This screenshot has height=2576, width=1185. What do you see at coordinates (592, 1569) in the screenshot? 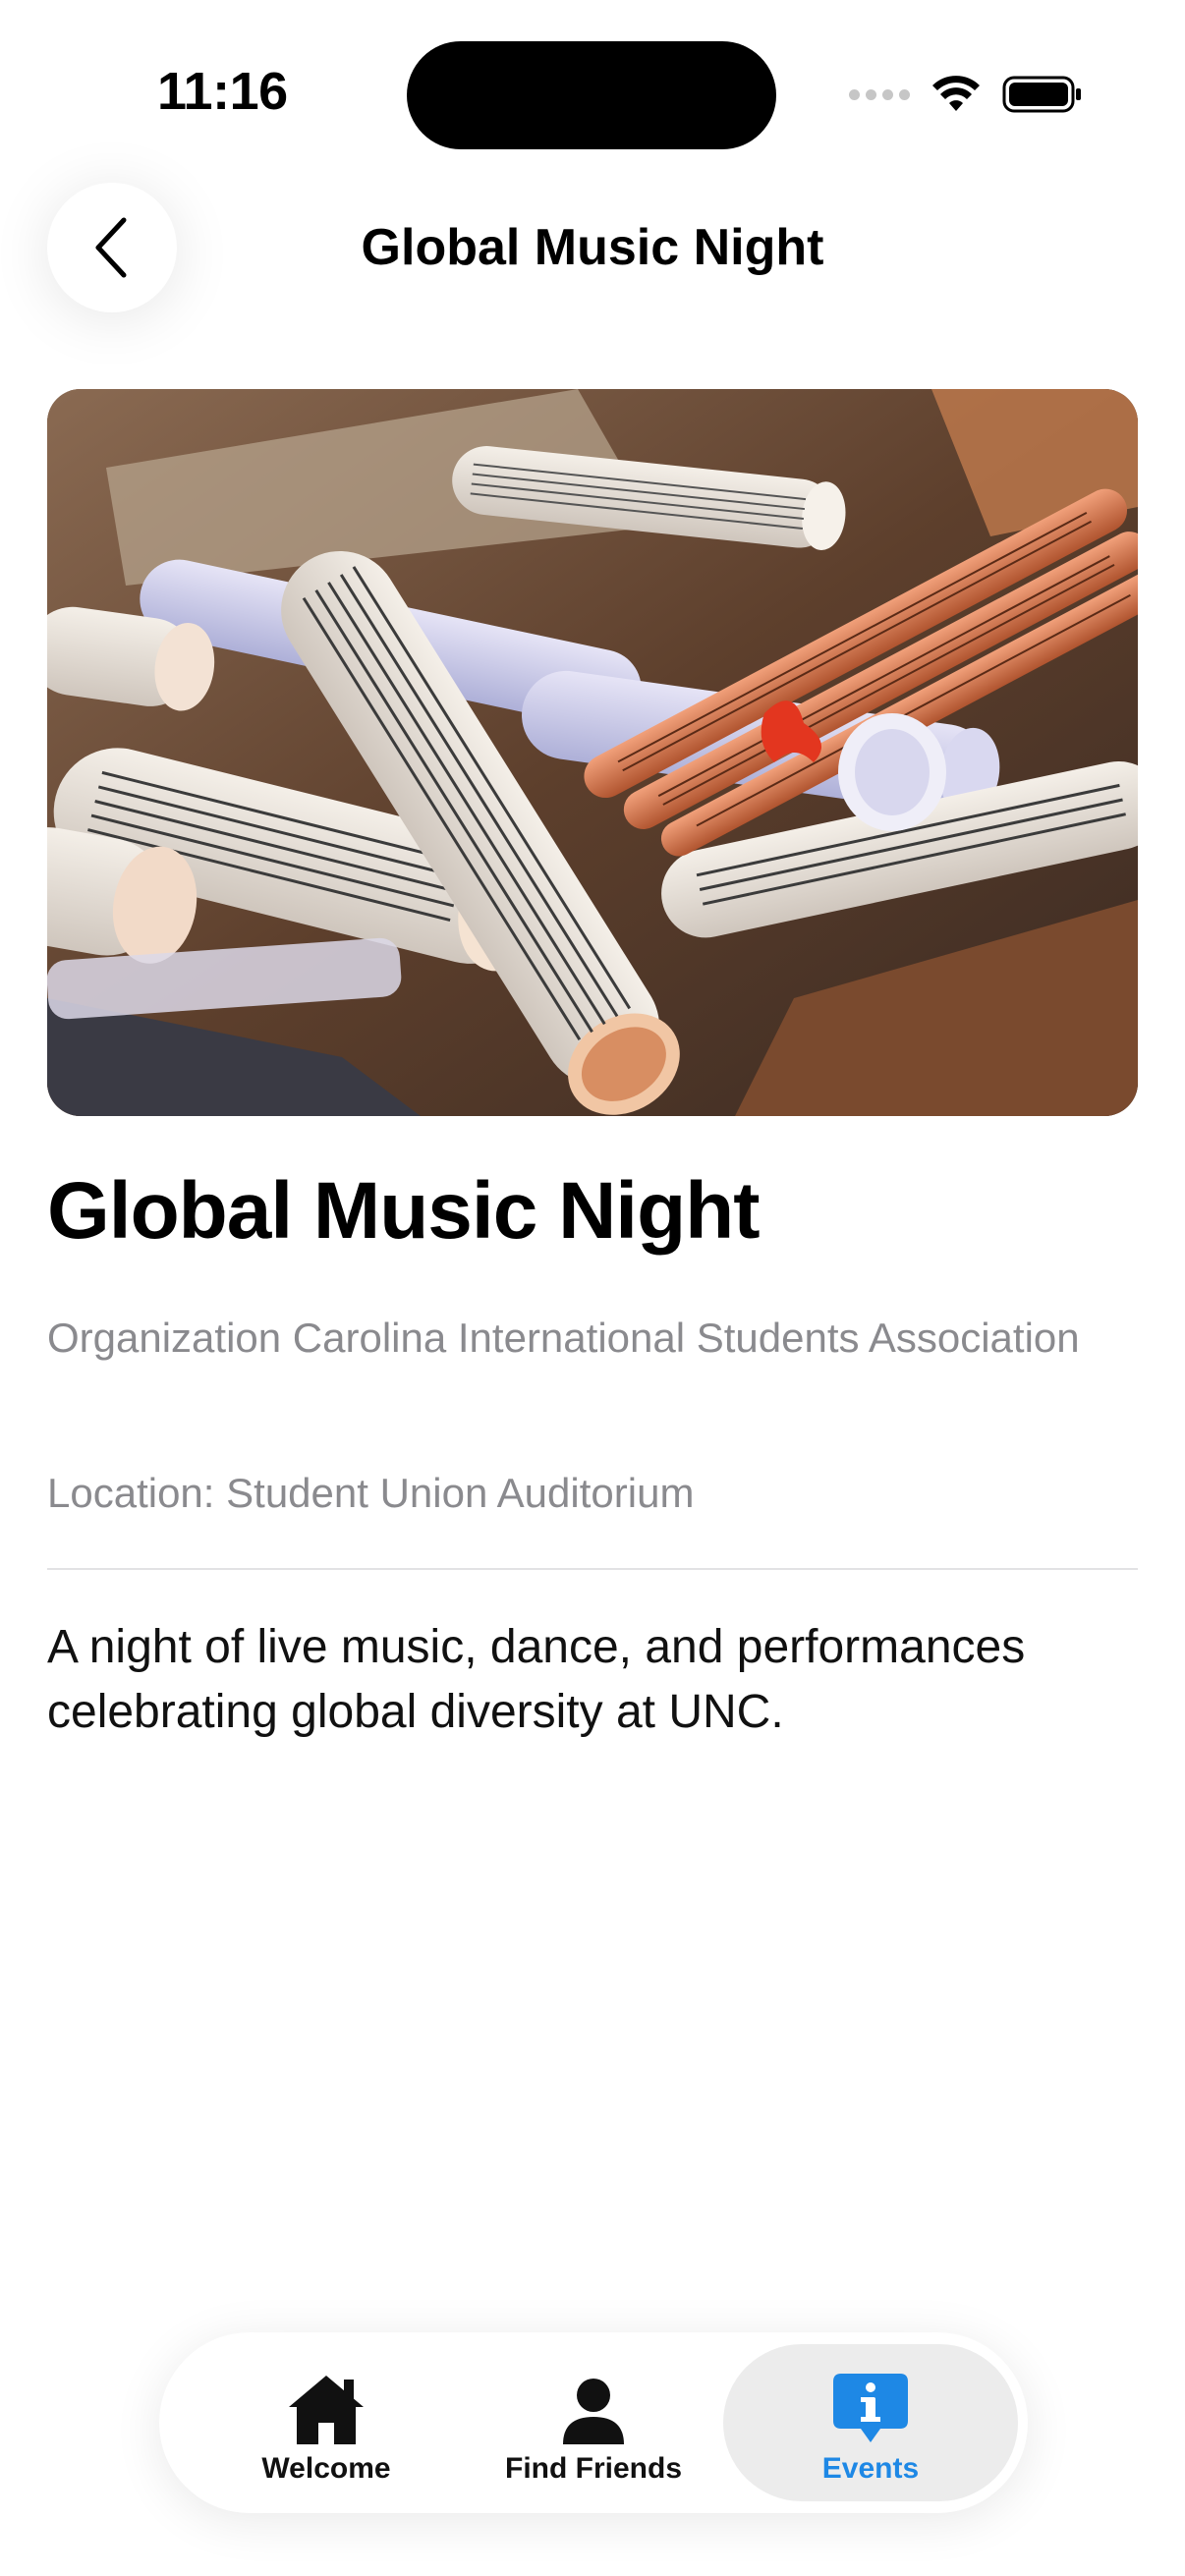
I see `divider` at bounding box center [592, 1569].